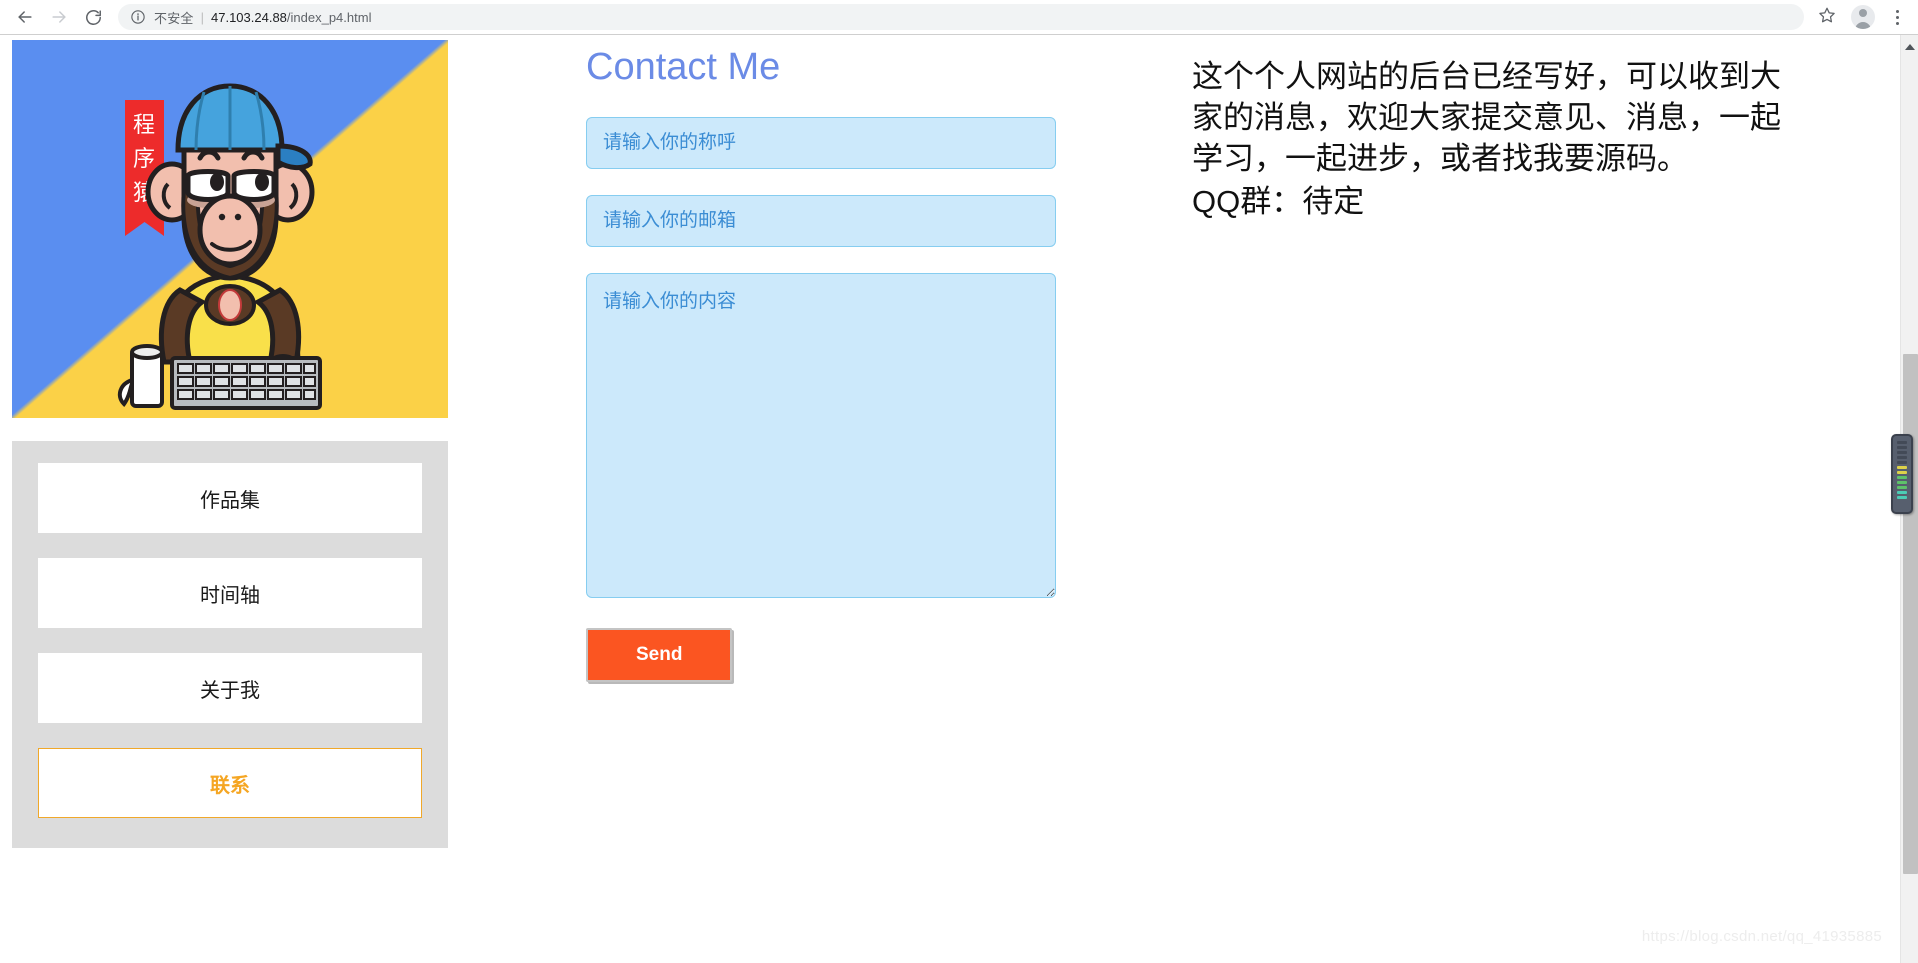 The width and height of the screenshot is (1918, 963). What do you see at coordinates (144, 124) in the screenshot?
I see `svg-text: 程` at bounding box center [144, 124].